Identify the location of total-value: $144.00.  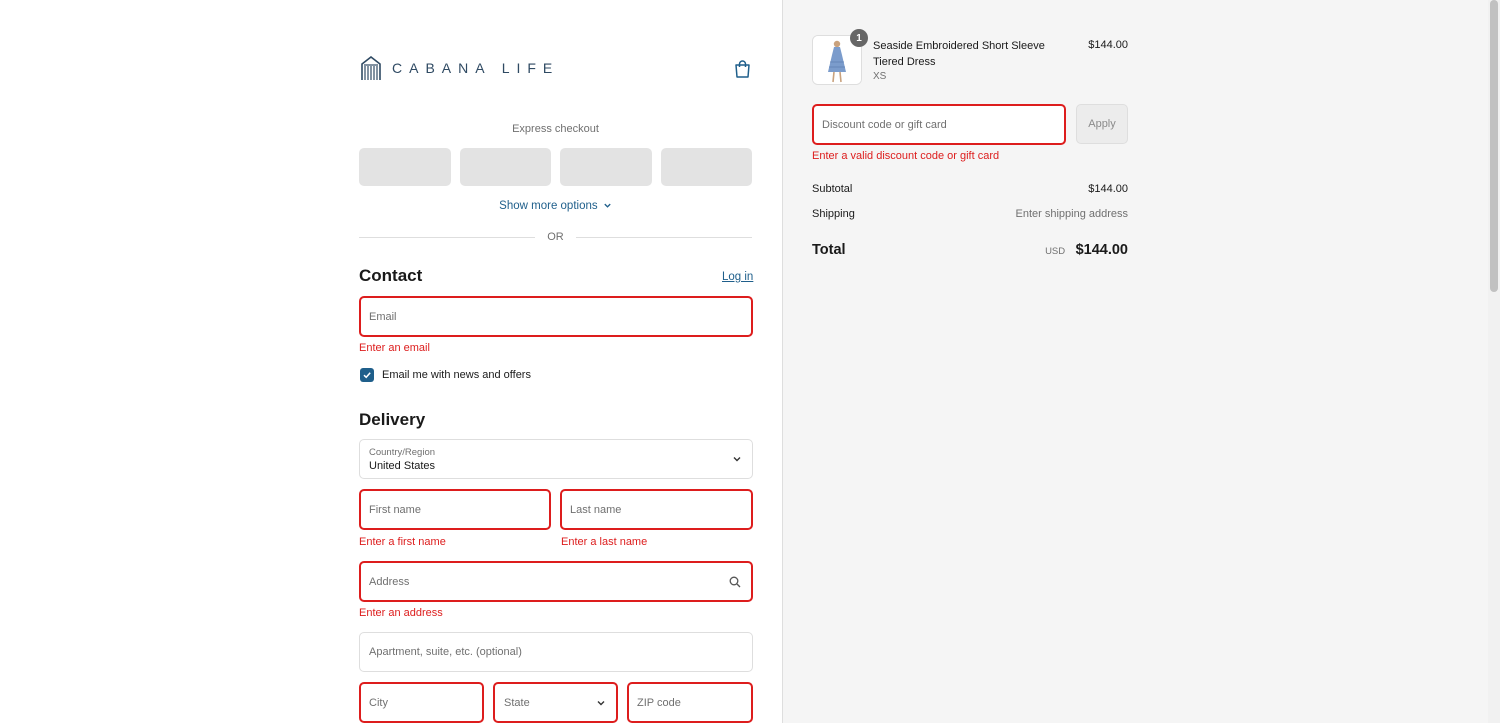
(1101, 250).